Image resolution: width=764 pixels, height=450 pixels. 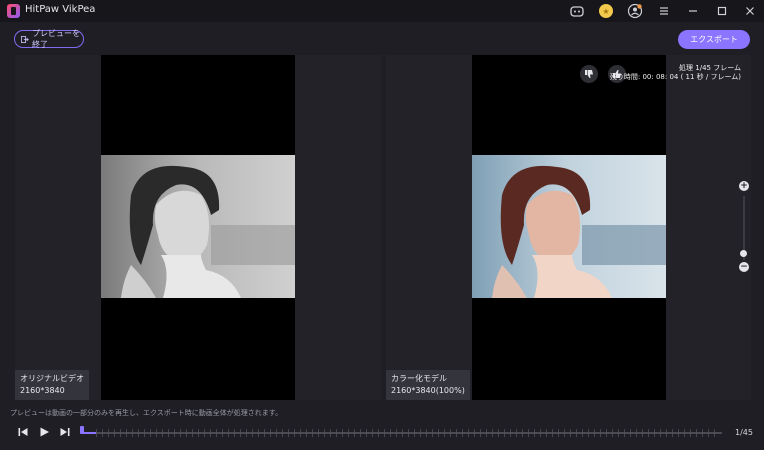 I want to click on original-video-title: オリジナルビデオ, so click(x=52, y=378).